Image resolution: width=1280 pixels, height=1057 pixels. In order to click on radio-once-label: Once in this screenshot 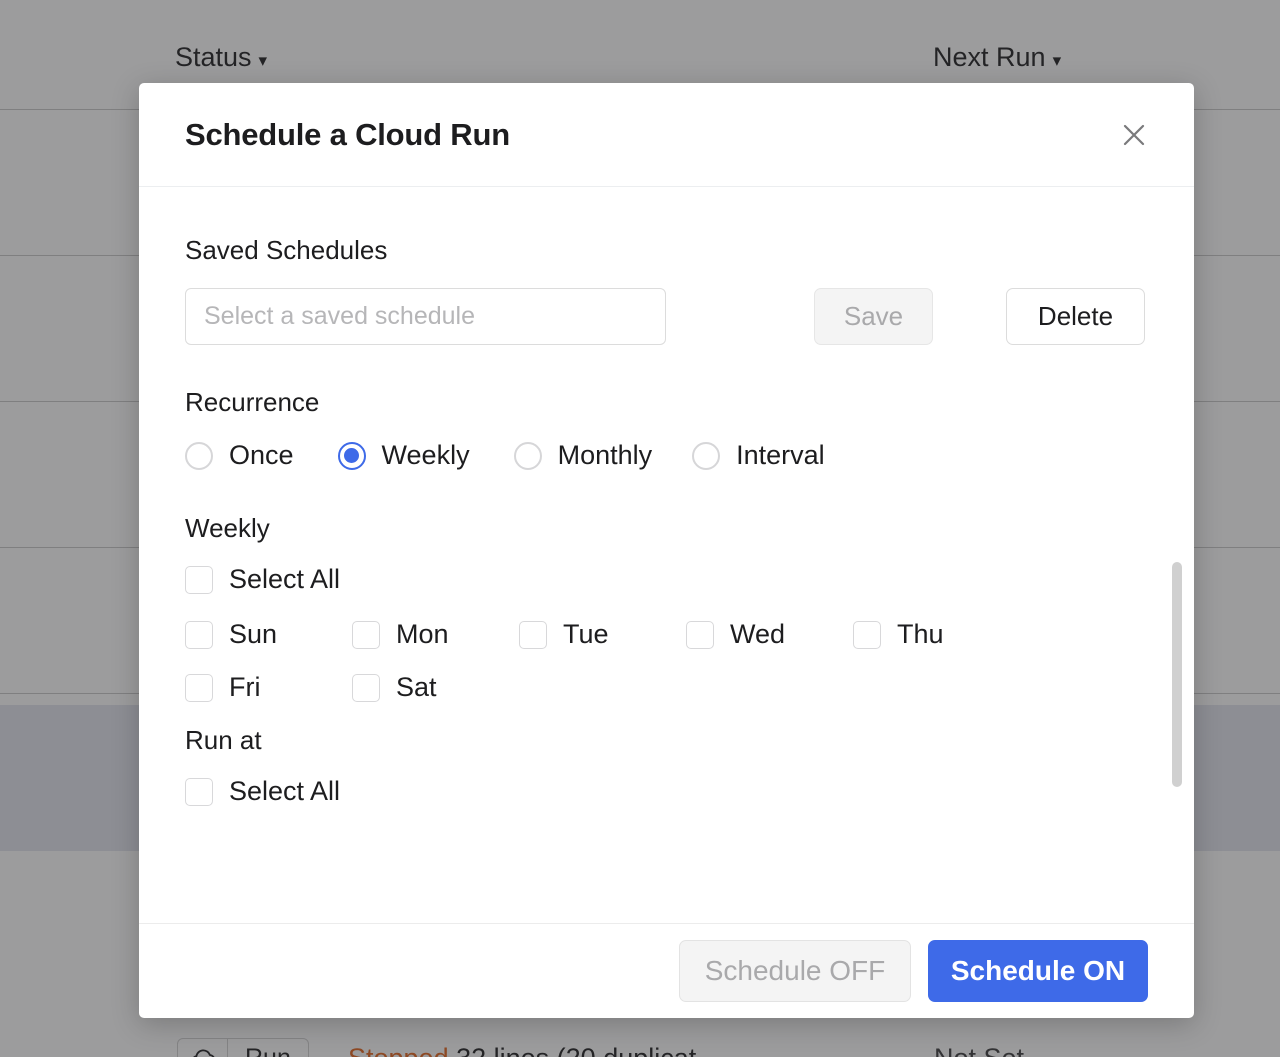, I will do `click(261, 455)`.